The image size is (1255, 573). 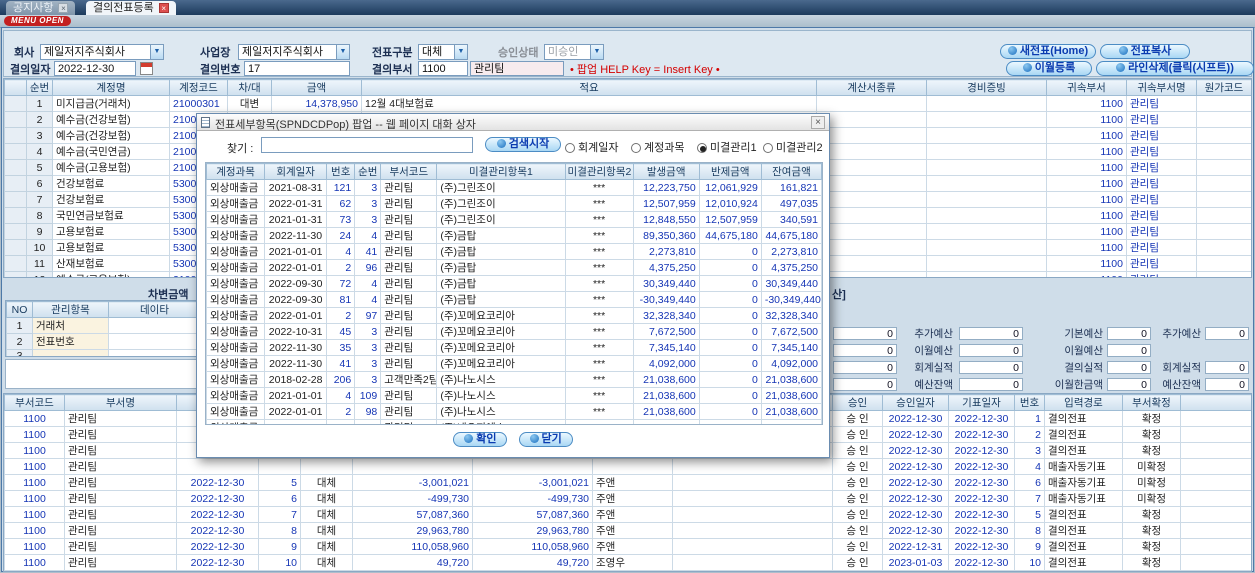 I want to click on slip-type-select: 대체 ▼, so click(x=443, y=52).